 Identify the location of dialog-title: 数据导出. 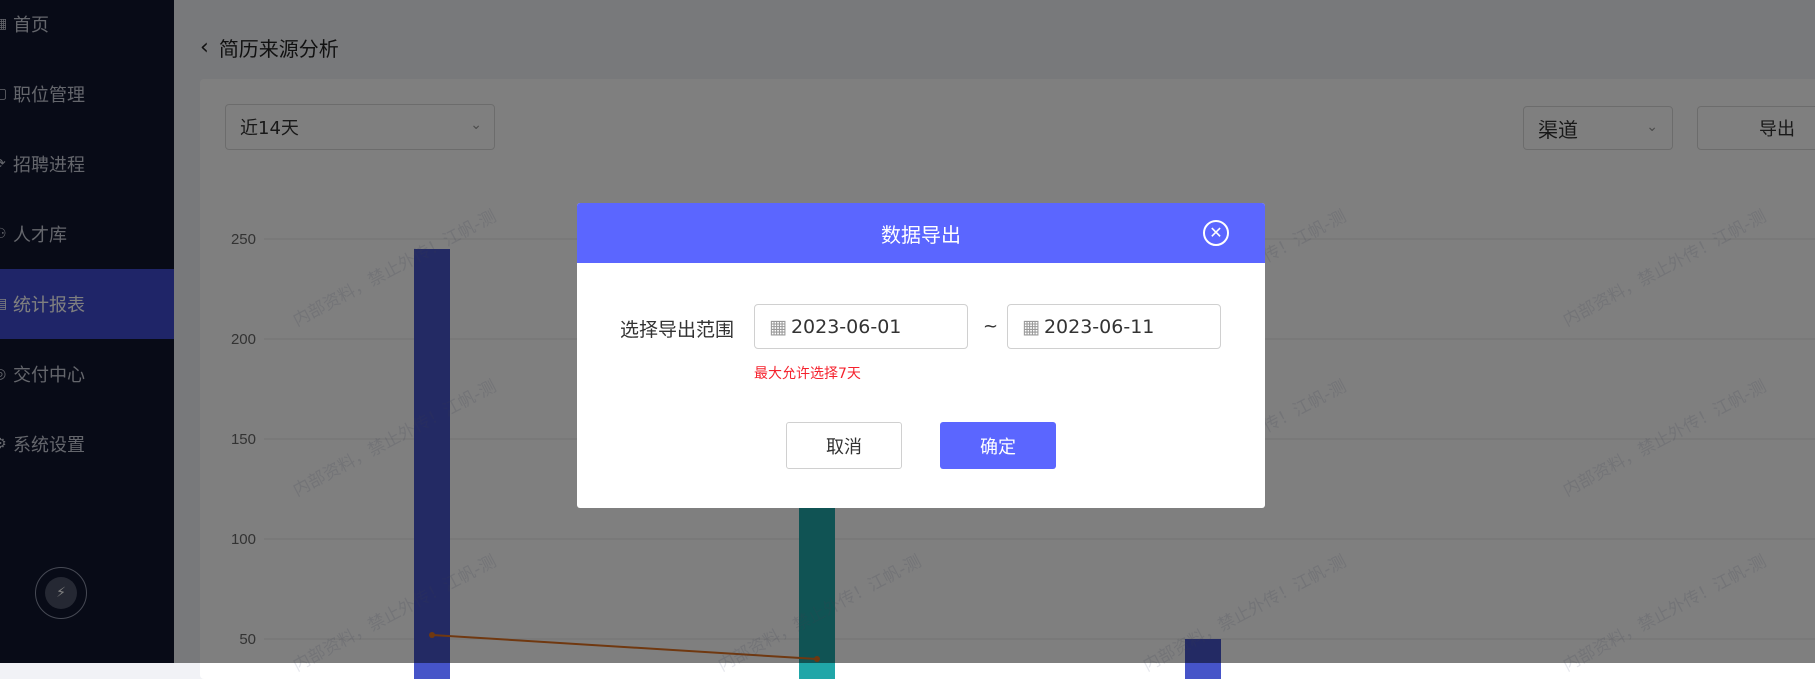
(921, 234).